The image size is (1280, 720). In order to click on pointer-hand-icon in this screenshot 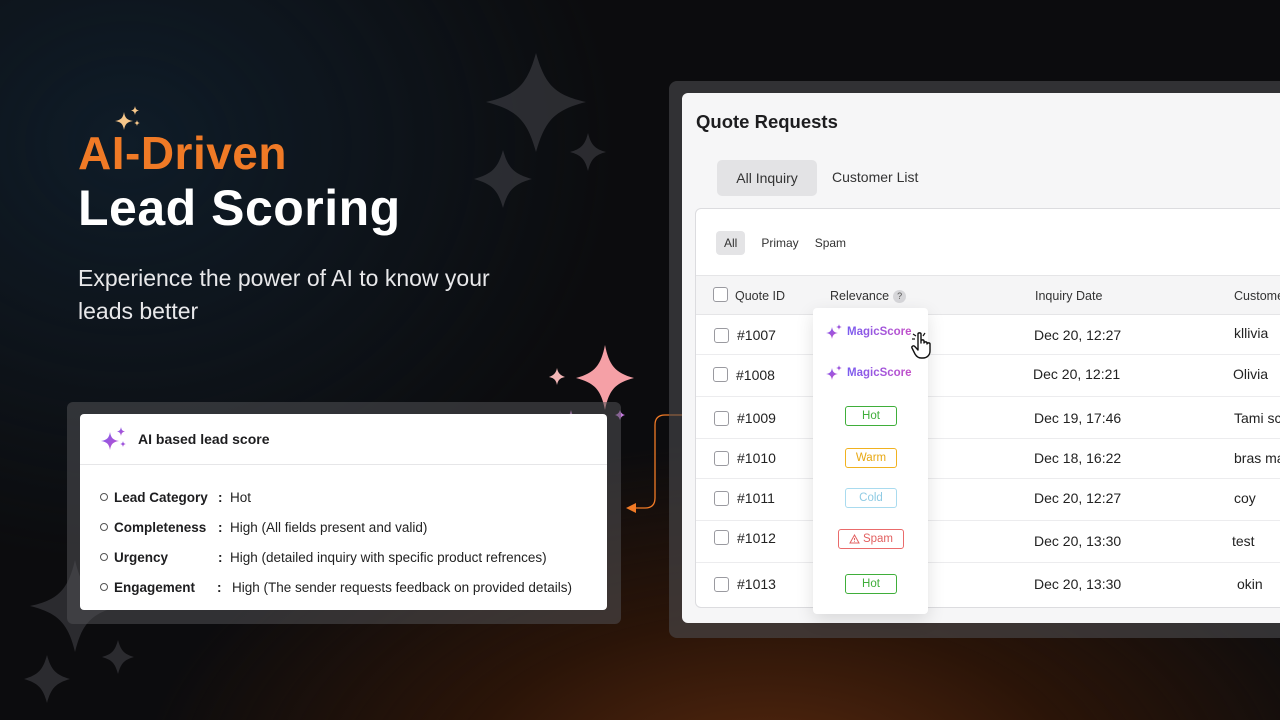, I will do `click(921, 345)`.